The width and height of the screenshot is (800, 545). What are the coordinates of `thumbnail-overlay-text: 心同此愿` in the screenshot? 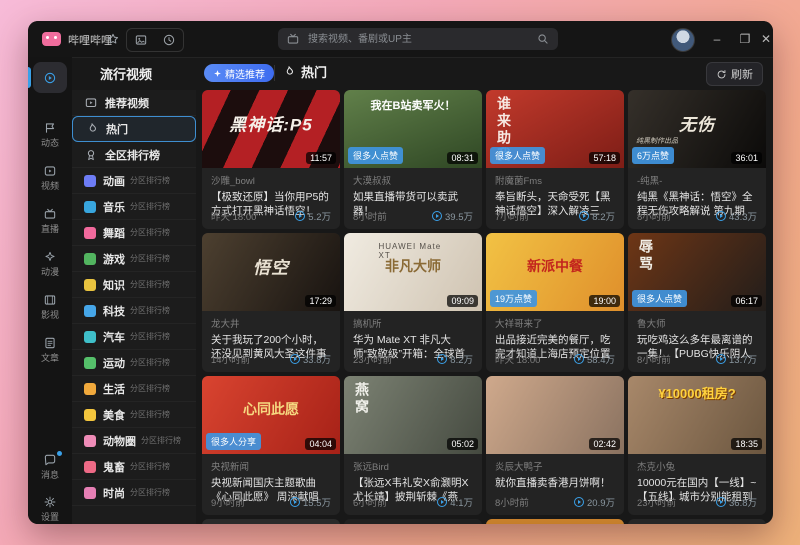 It's located at (271, 408).